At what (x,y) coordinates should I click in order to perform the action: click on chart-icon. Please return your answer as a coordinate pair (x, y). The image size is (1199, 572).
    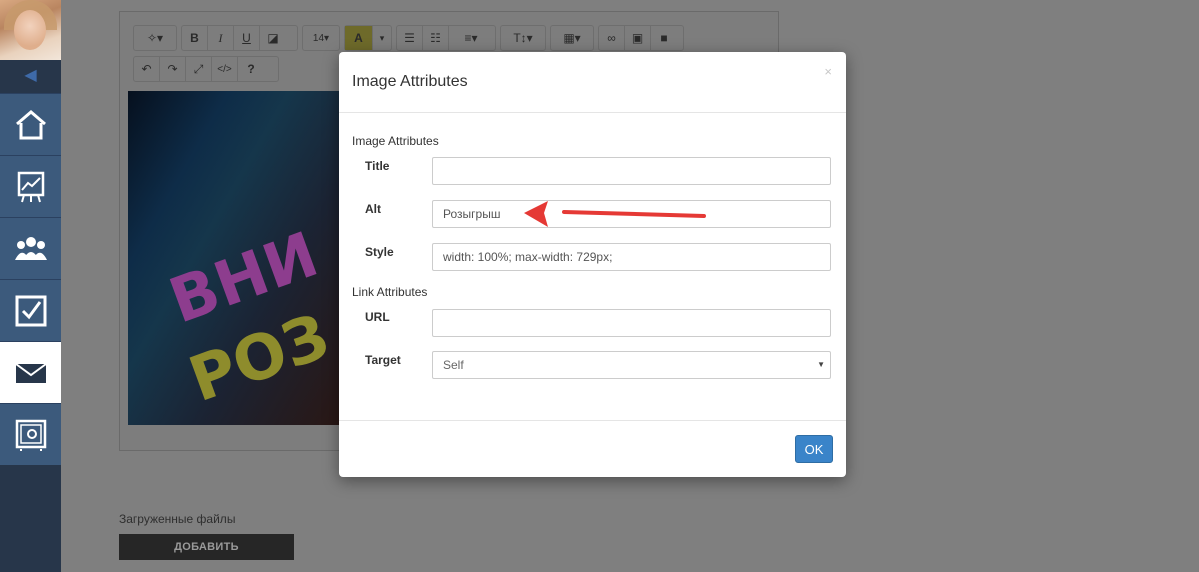
    Looking at the image, I should click on (30, 186).